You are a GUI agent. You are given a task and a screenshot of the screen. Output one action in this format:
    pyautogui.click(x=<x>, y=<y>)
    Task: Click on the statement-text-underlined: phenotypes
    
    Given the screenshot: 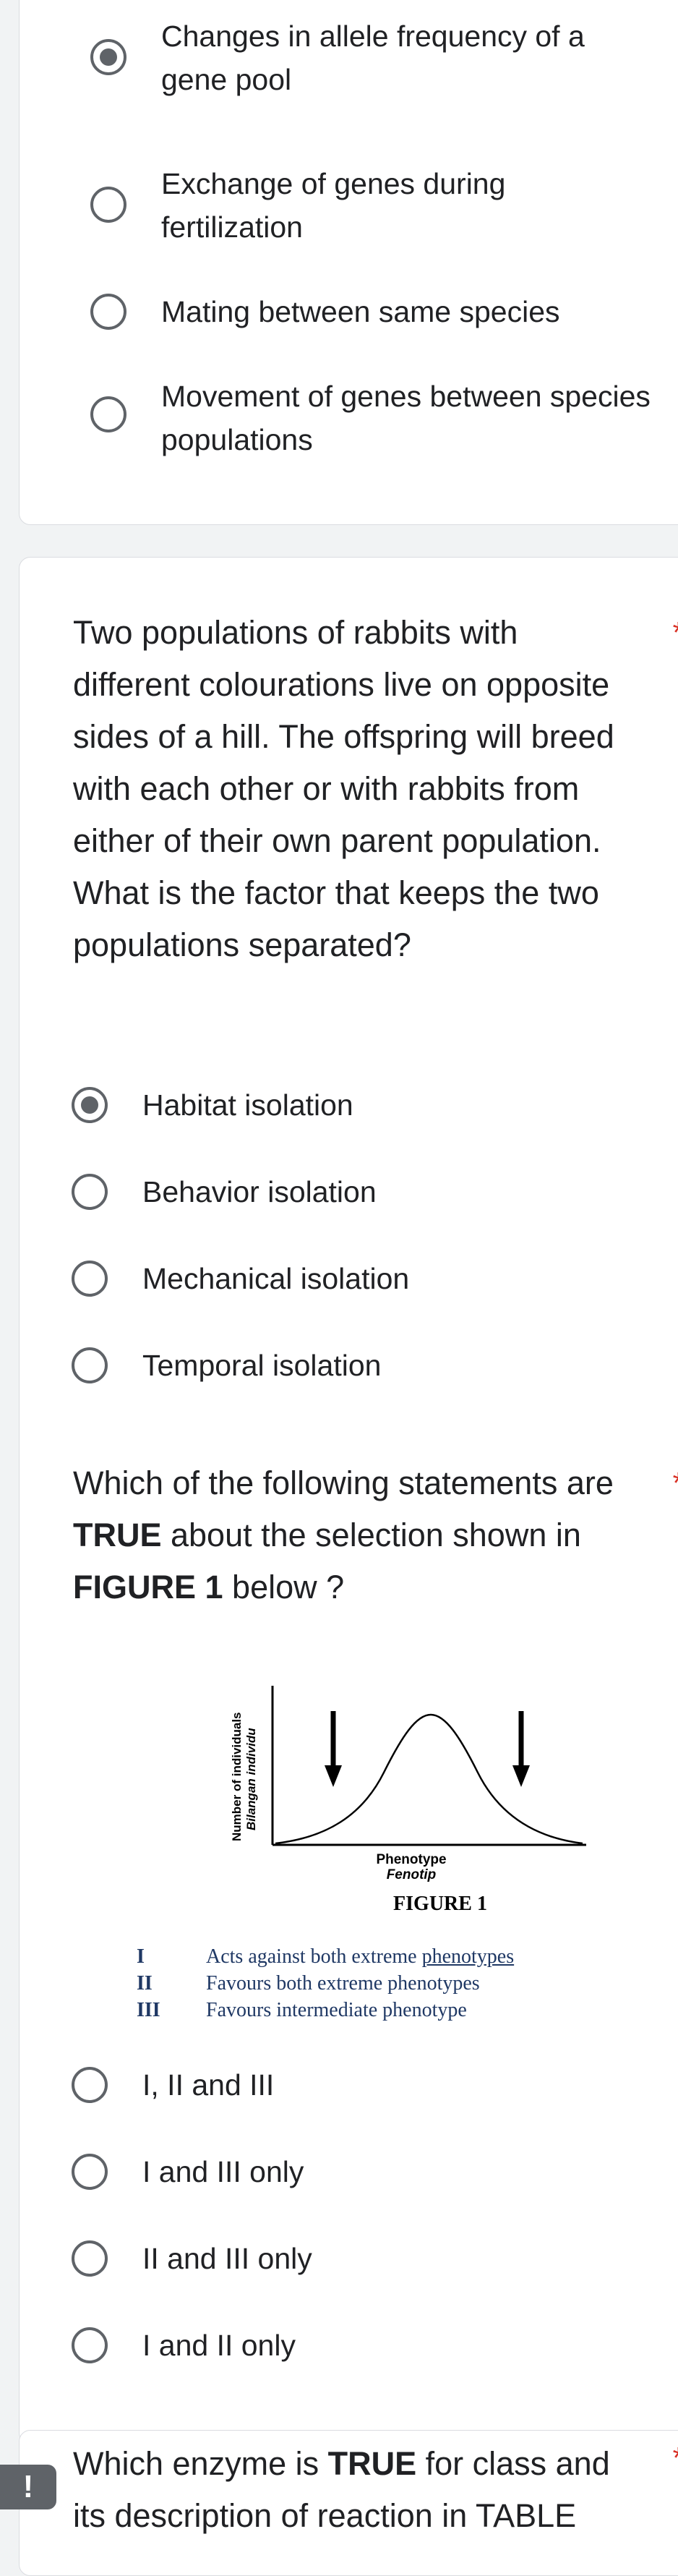 What is the action you would take?
    pyautogui.click(x=468, y=1956)
    